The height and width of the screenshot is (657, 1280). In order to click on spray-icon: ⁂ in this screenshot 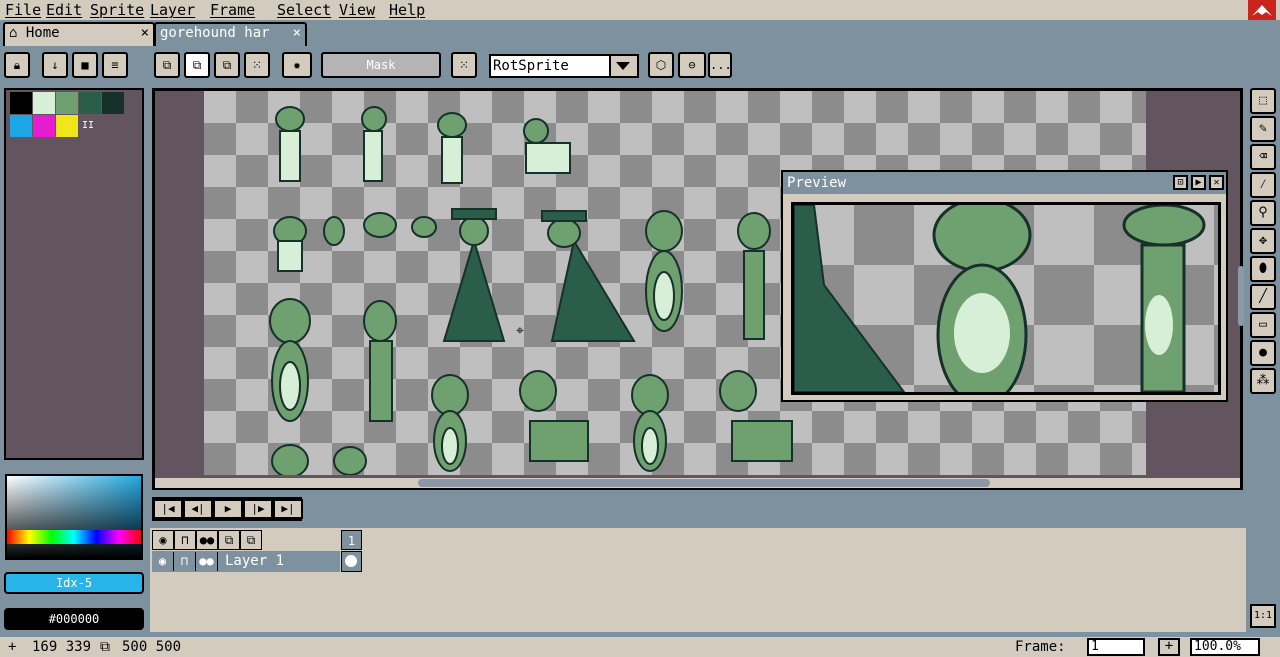, I will do `click(1263, 380)`.